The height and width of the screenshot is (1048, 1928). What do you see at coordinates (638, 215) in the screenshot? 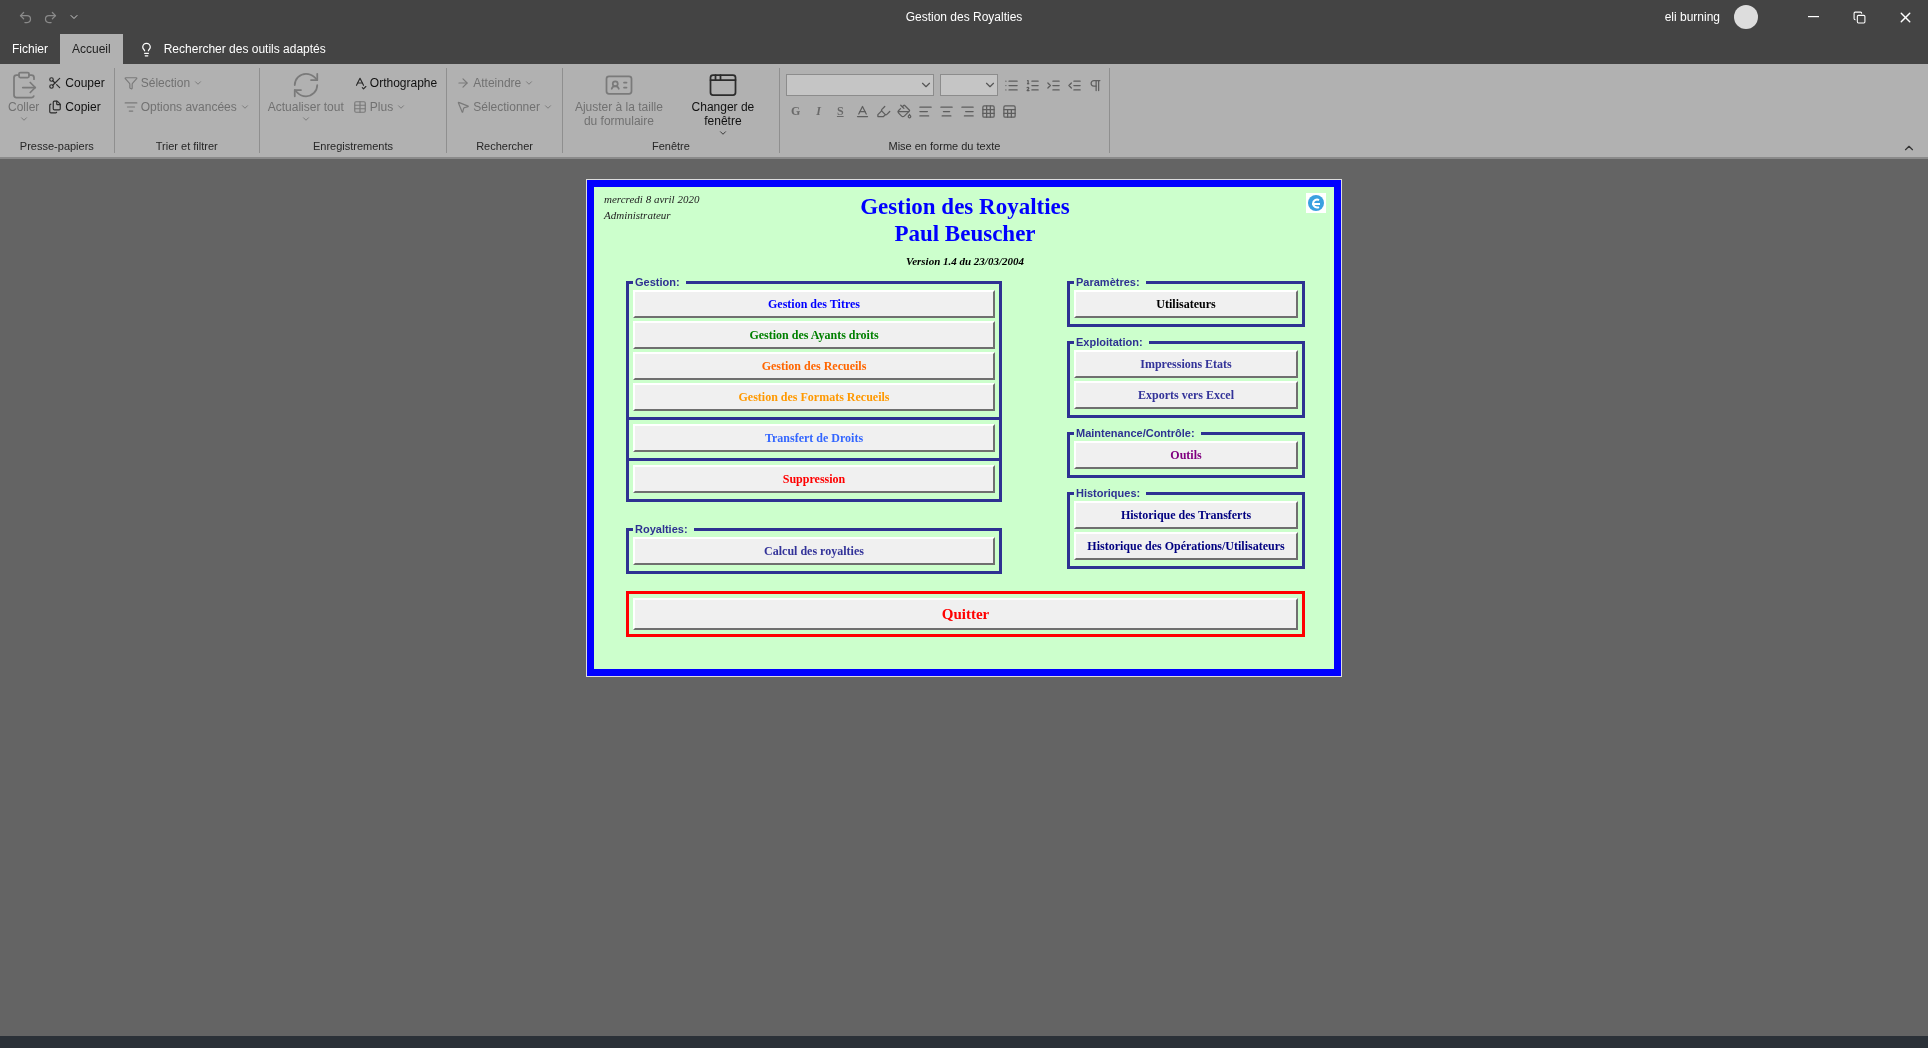
I see `role-text: Administrateur` at bounding box center [638, 215].